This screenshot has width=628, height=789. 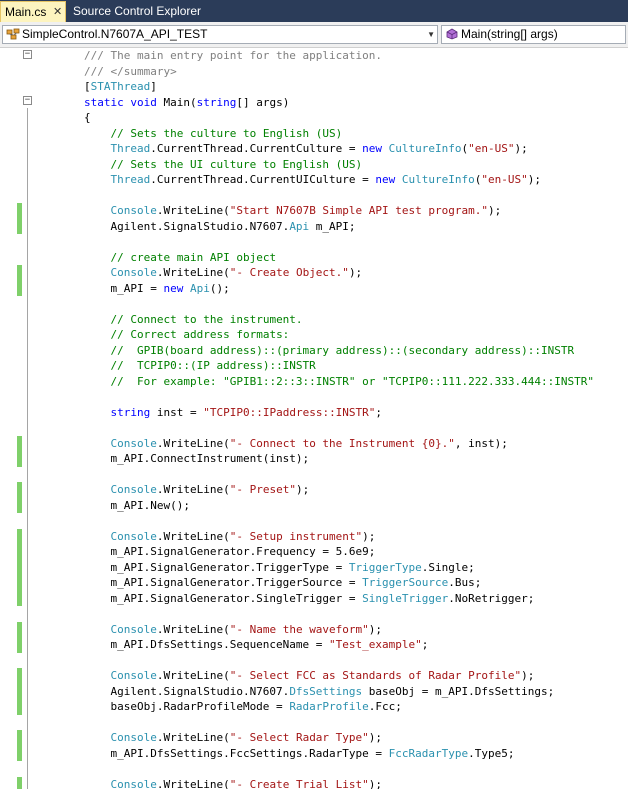 What do you see at coordinates (153, 86) in the screenshot?
I see `code-token: ]` at bounding box center [153, 86].